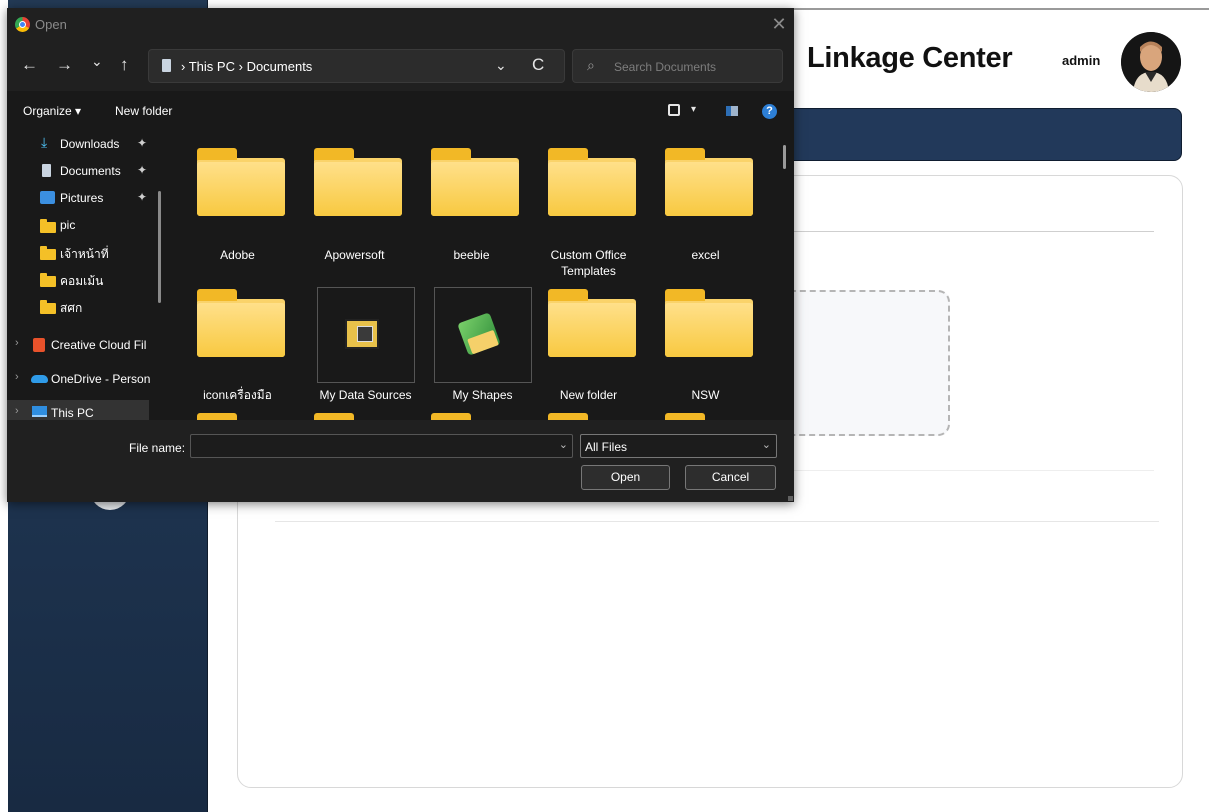 Image resolution: width=1209 pixels, height=812 pixels. I want to click on file-item: NSW, so click(705, 347).